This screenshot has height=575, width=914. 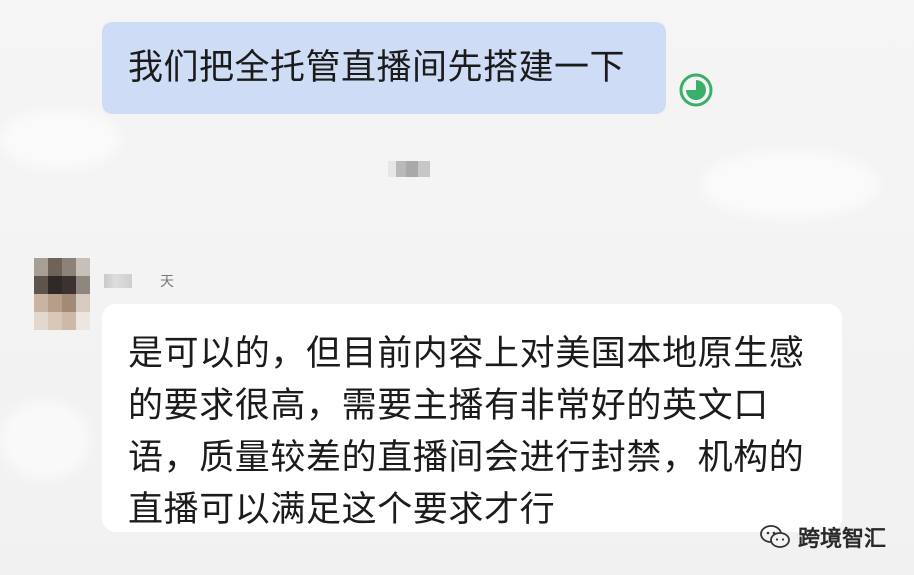 I want to click on avatar, so click(x=62, y=294).